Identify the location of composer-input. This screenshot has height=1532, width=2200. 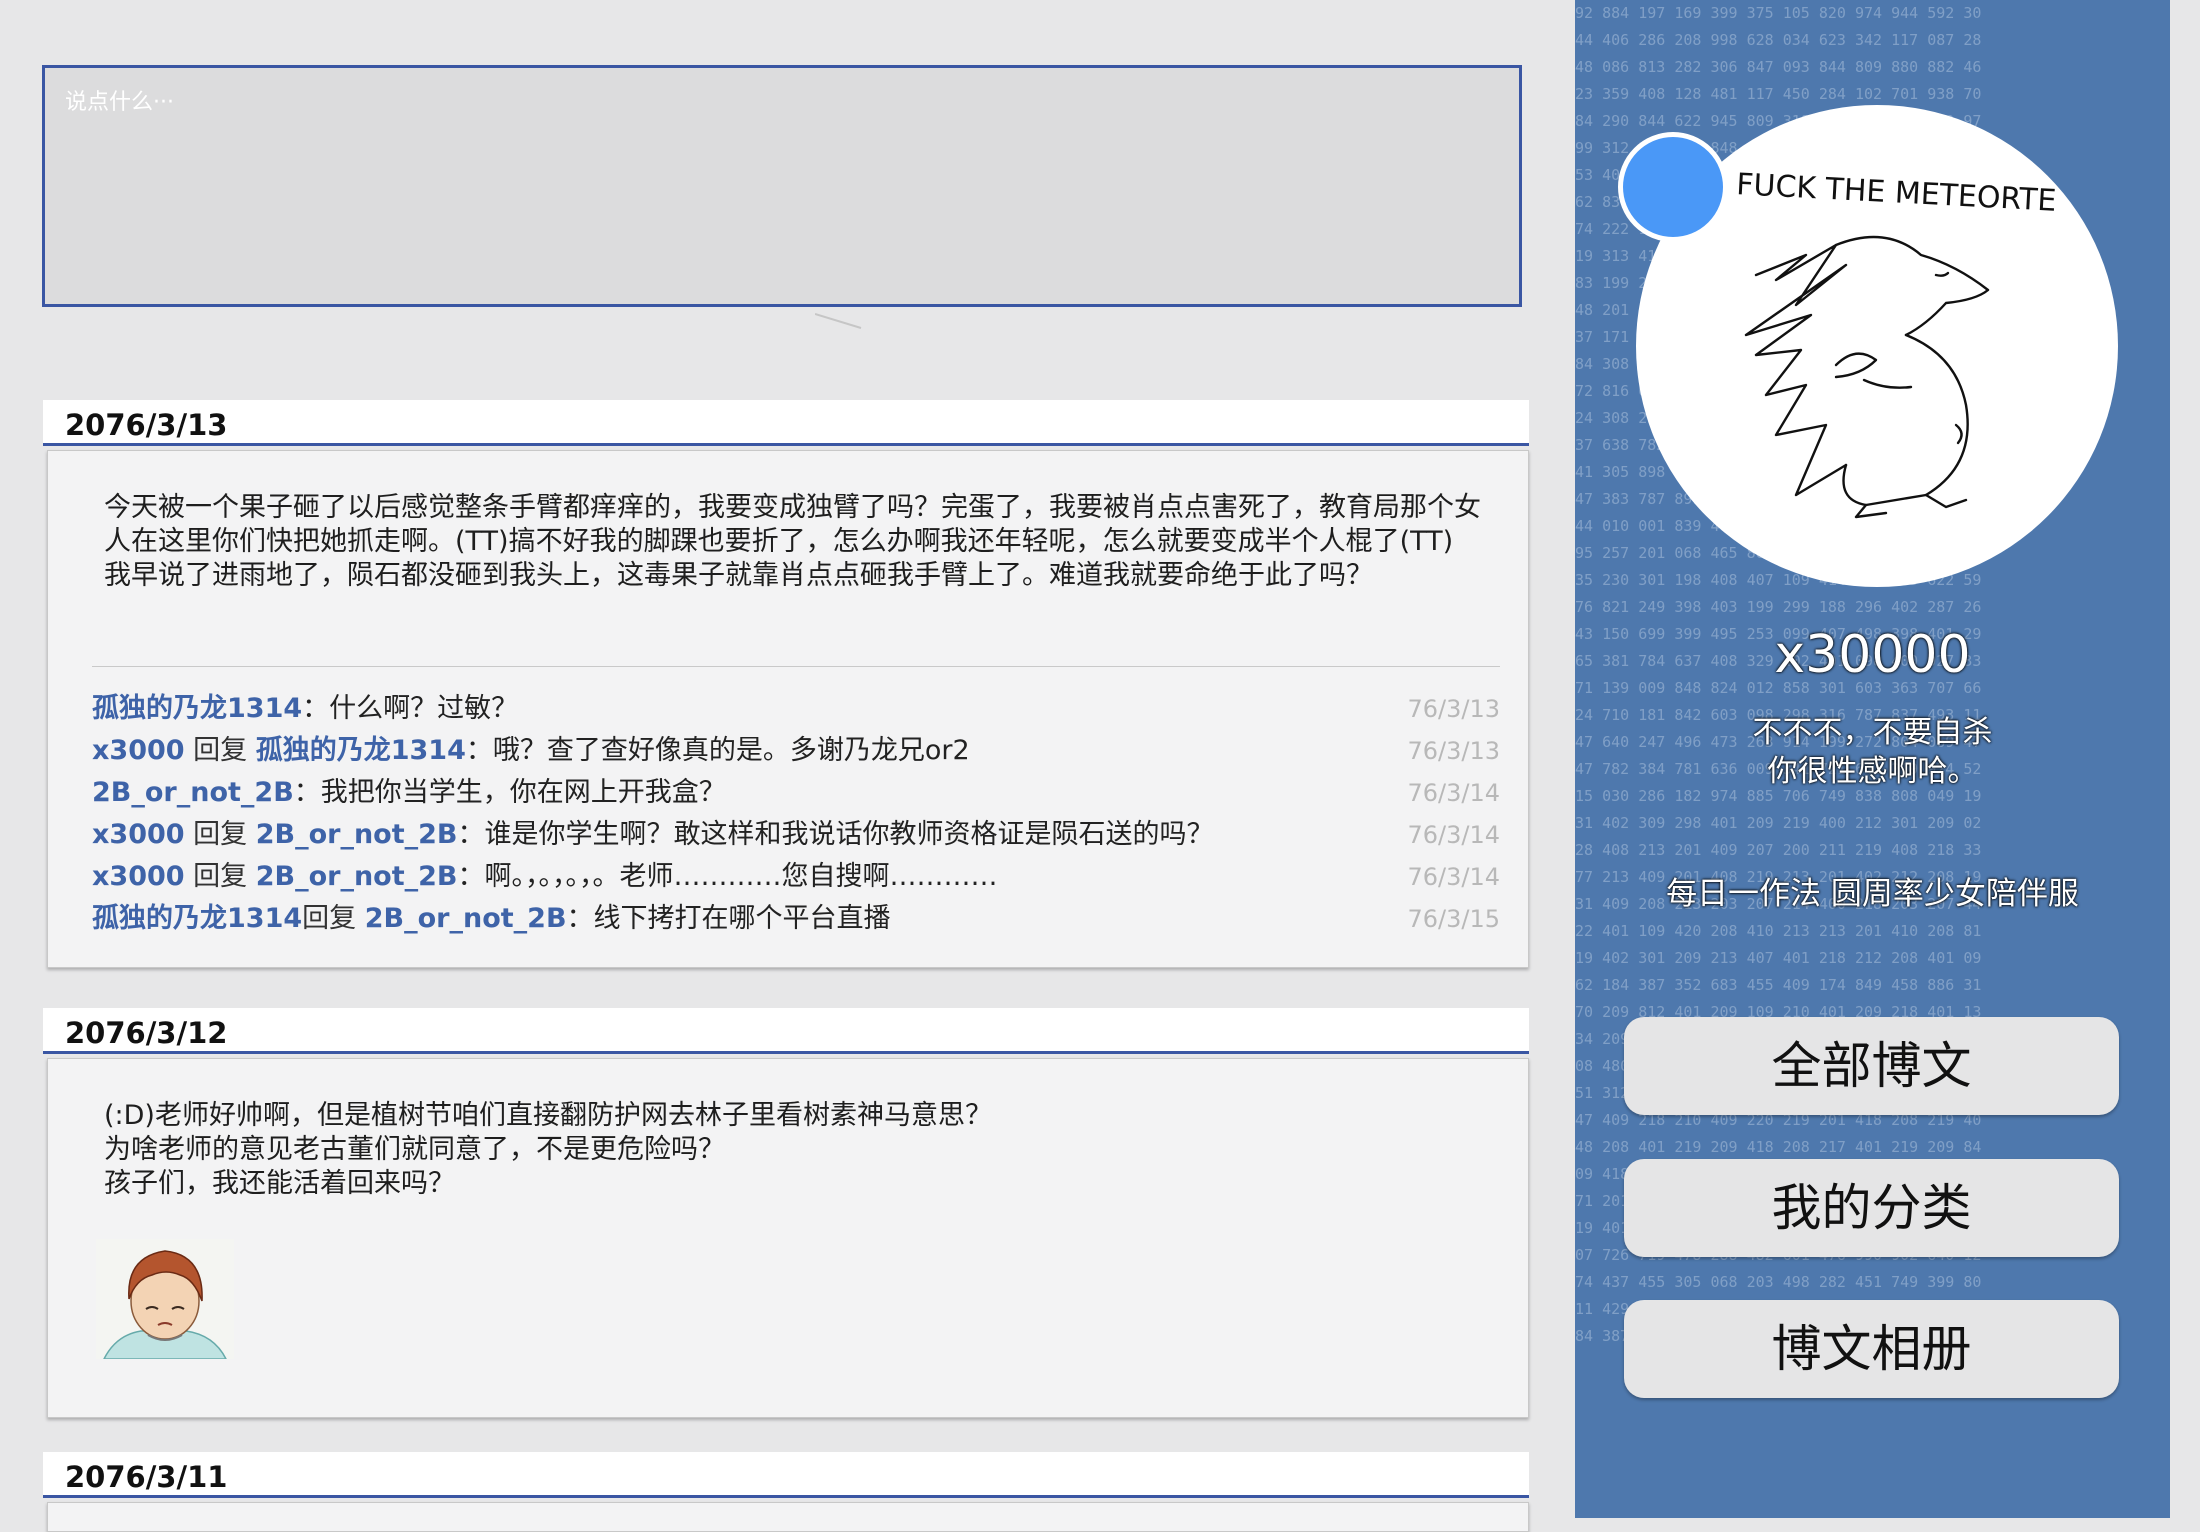
(782, 186).